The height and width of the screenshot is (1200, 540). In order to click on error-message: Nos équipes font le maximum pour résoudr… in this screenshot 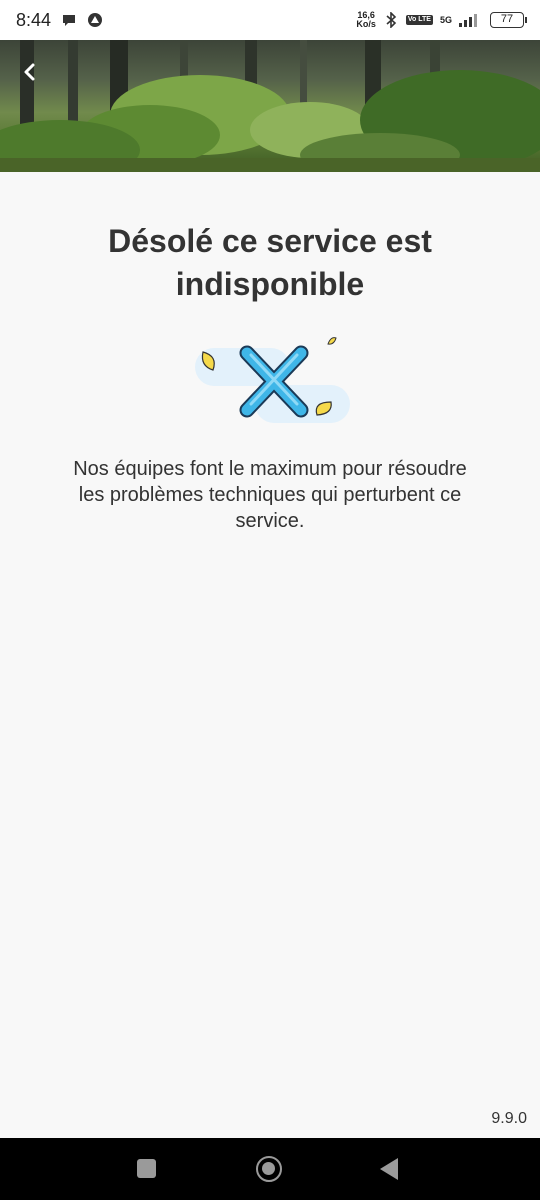, I will do `click(270, 495)`.